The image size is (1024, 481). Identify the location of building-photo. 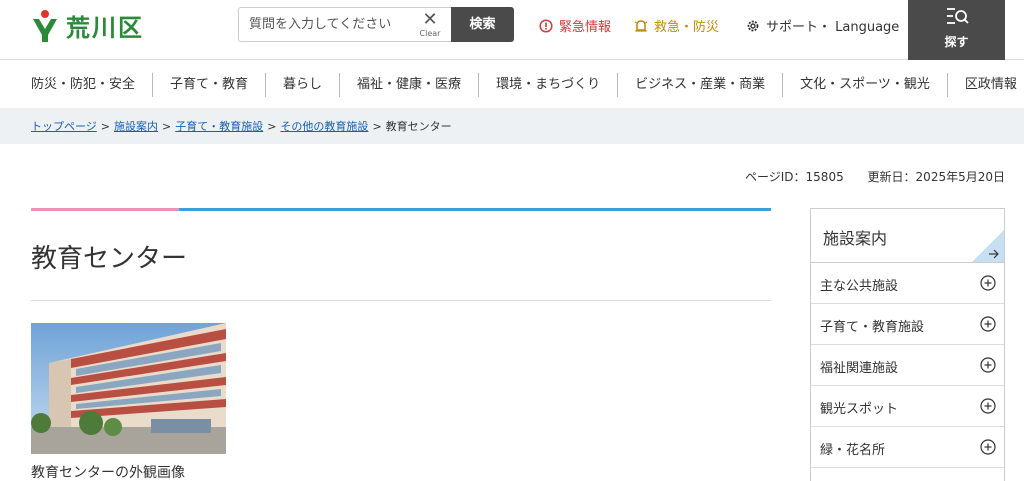
(128, 388).